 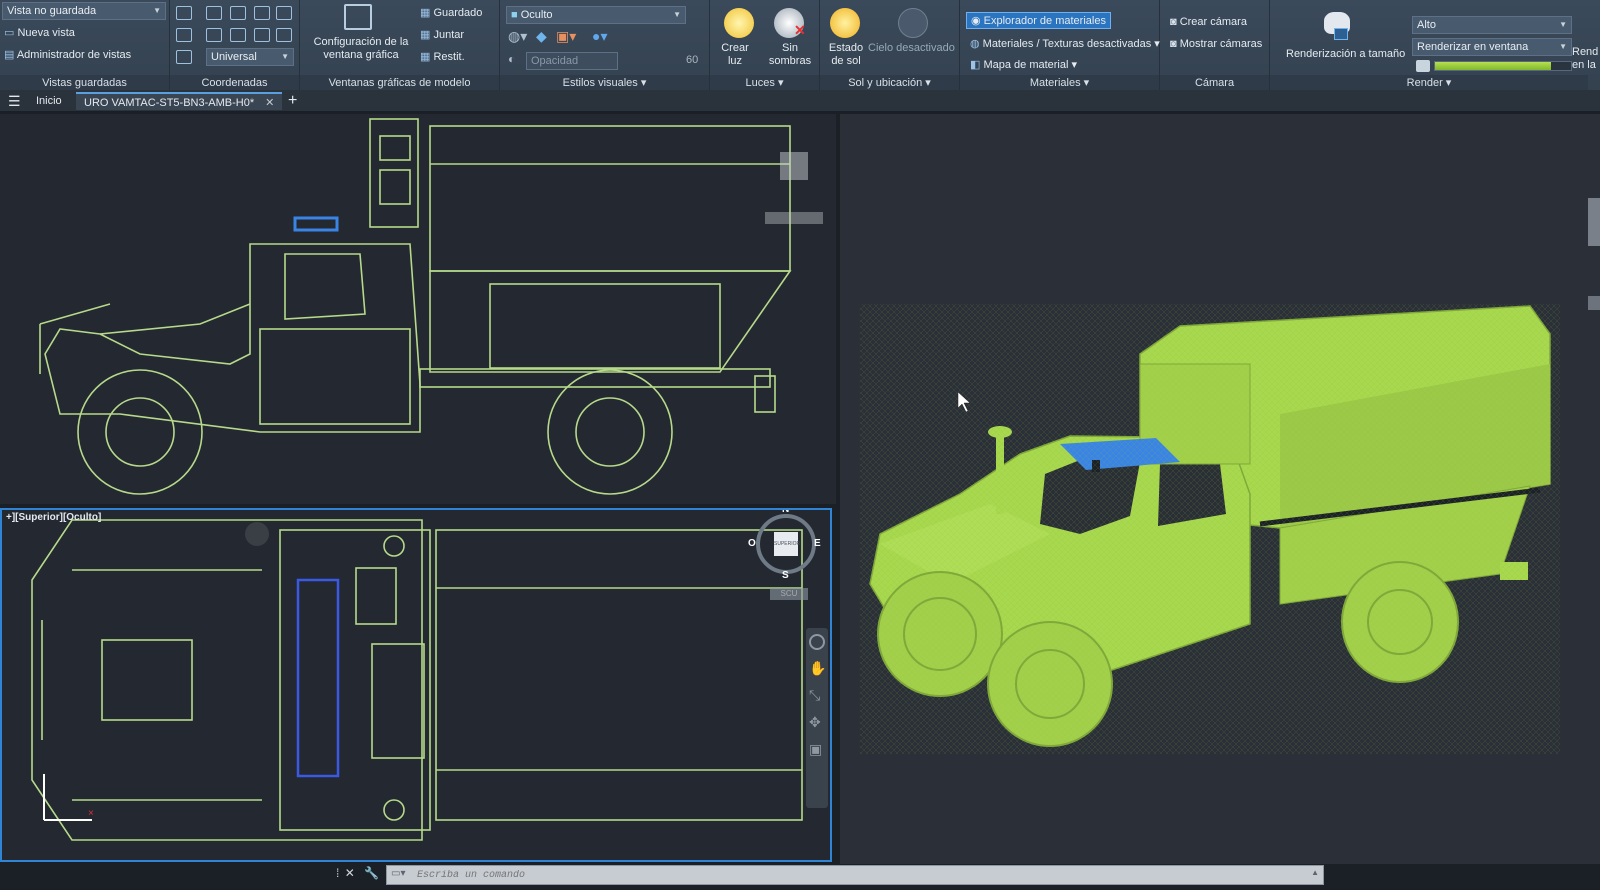 I want to click on compass-west: O, so click(x=752, y=543).